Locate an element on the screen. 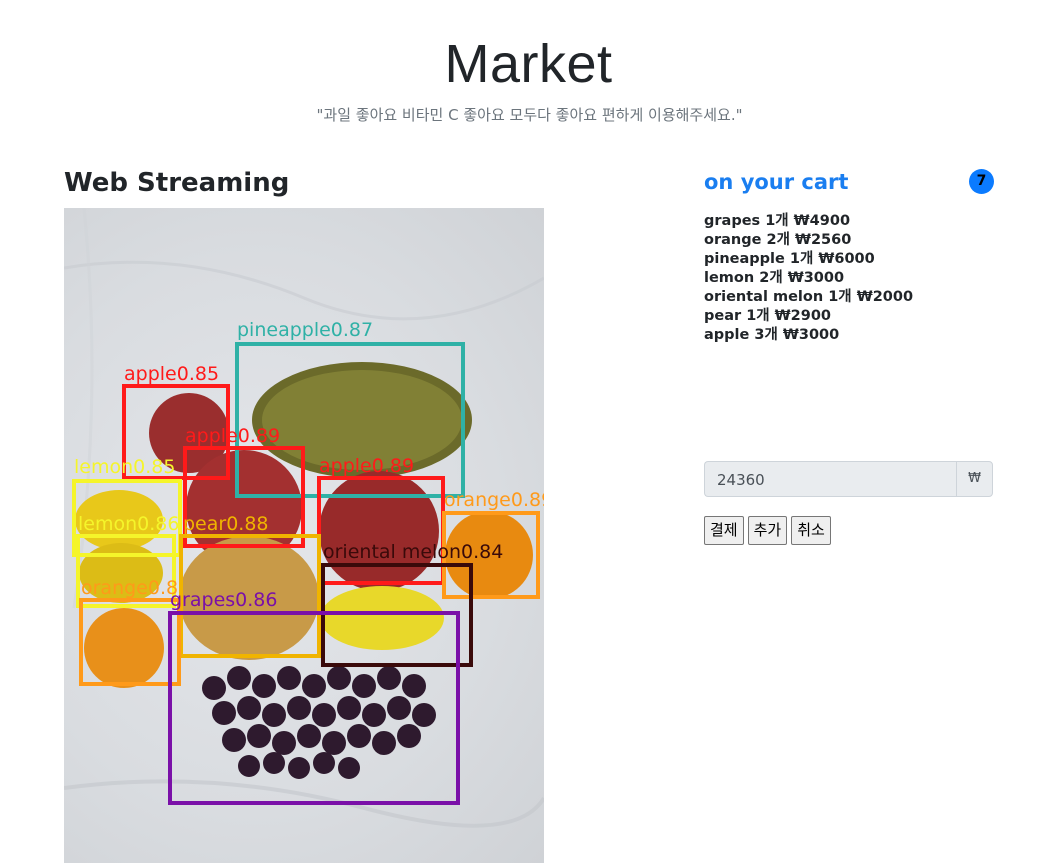 The height and width of the screenshot is (863, 1037). cart-count-badge: 7 is located at coordinates (981, 181).